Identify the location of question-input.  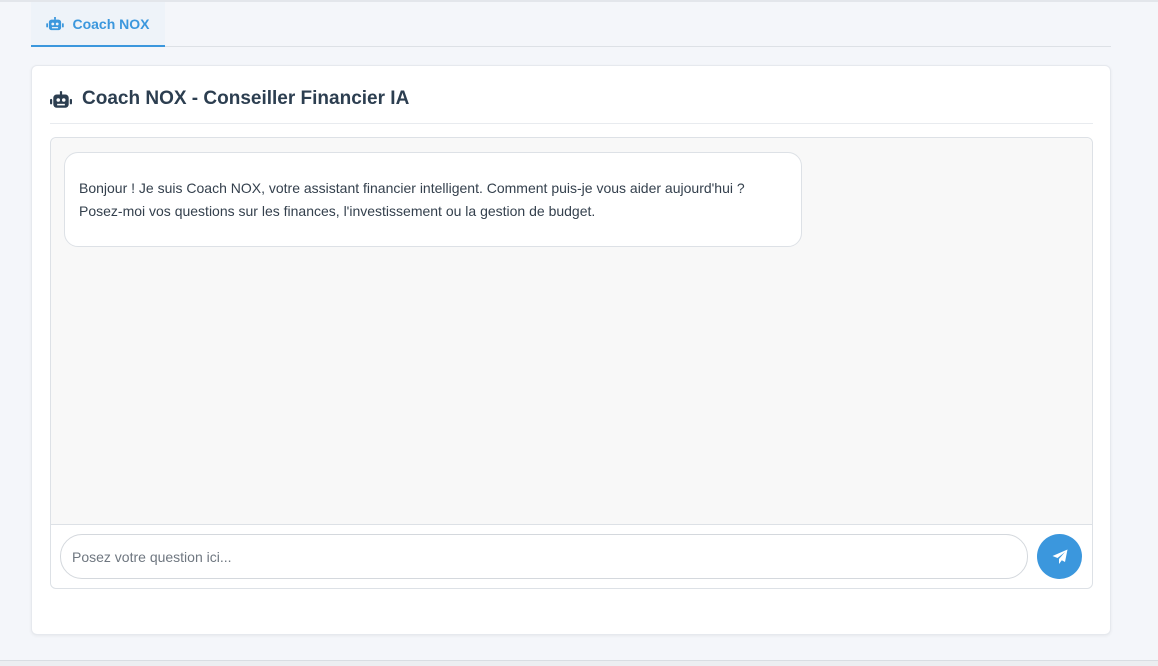
(544, 556).